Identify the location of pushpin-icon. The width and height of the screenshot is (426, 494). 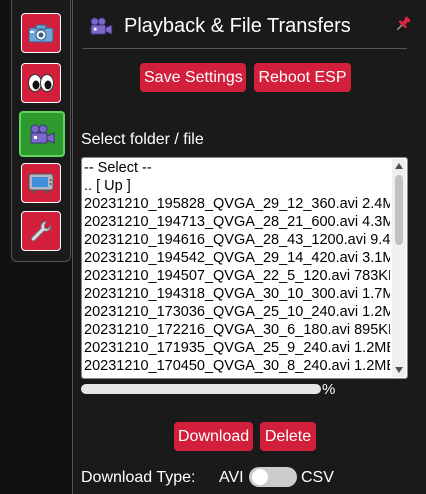
(403, 26).